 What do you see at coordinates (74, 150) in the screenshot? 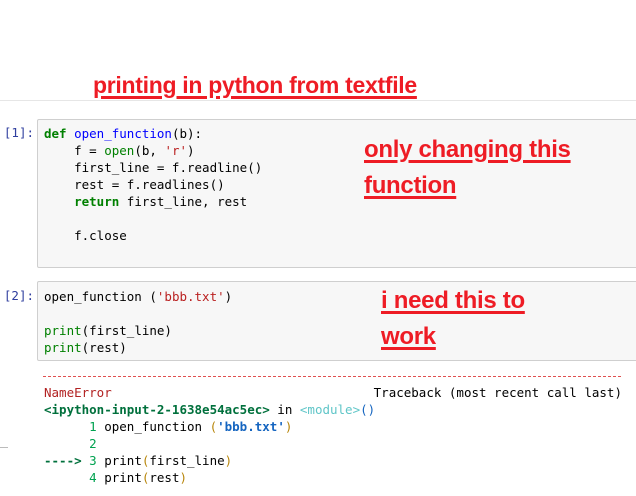
I see `code-token: f =` at bounding box center [74, 150].